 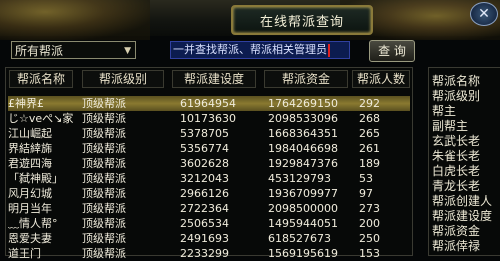 What do you see at coordinates (303, 223) in the screenshot?
I see `guild-funds-cell: 1495944051` at bounding box center [303, 223].